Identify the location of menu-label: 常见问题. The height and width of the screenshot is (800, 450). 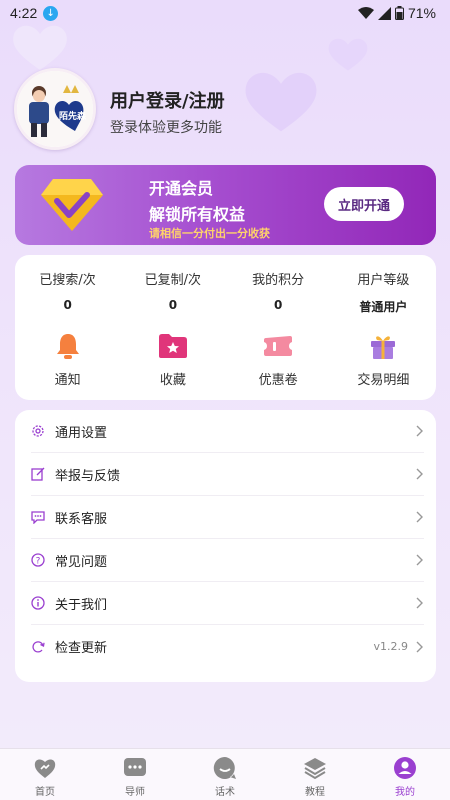
(81, 562).